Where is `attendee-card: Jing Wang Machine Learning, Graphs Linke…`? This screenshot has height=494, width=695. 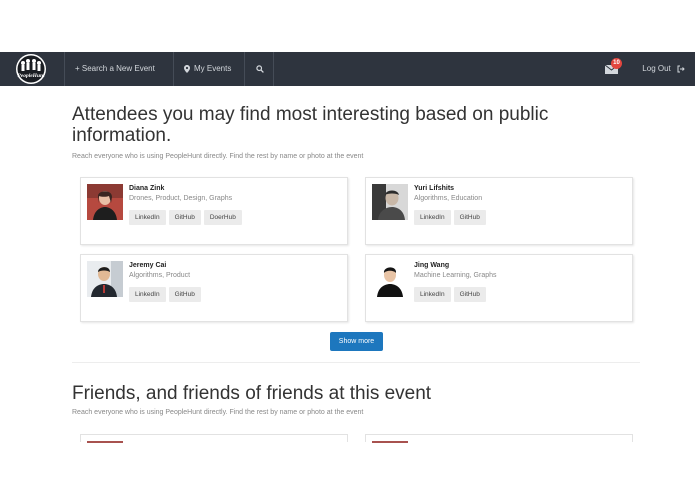
attendee-card: Jing Wang Machine Learning, Graphs Linke… is located at coordinates (499, 288).